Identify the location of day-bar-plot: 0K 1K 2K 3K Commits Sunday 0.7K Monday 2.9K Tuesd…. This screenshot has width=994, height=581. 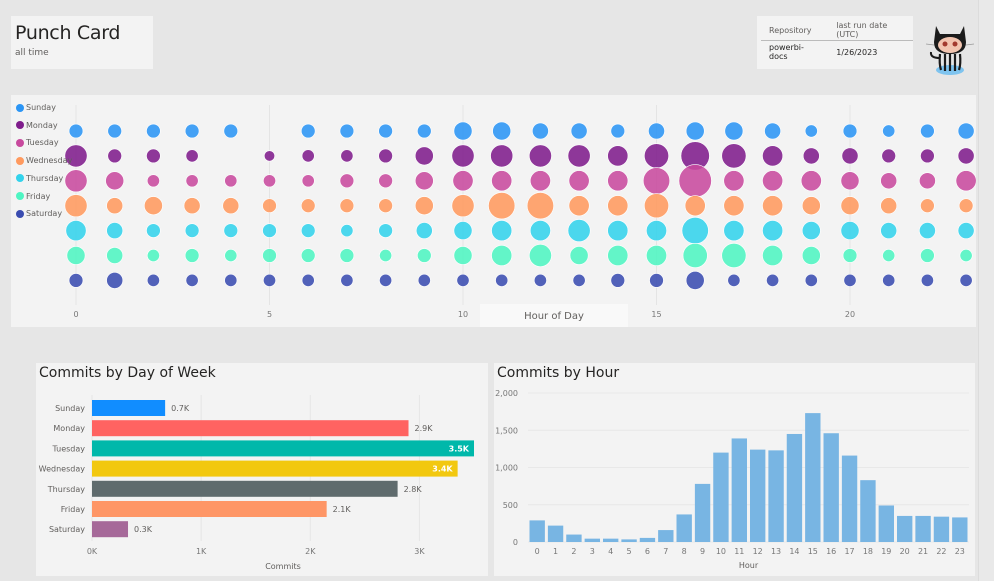
(256, 483).